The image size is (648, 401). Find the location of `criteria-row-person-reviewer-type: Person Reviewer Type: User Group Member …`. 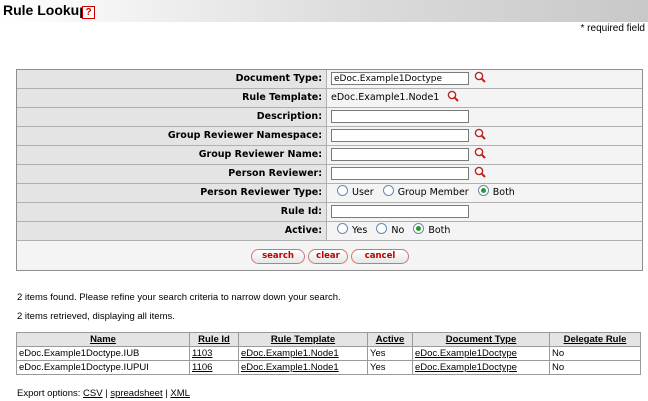

criteria-row-person-reviewer-type: Person Reviewer Type: User Group Member … is located at coordinates (329, 193).